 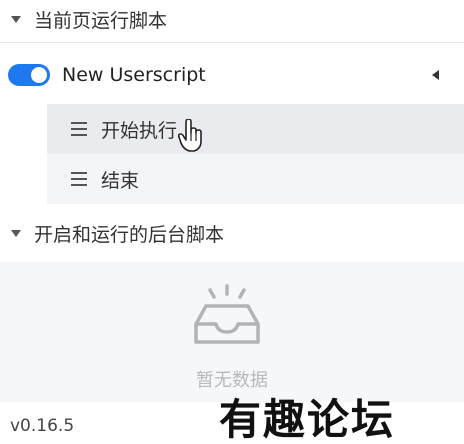 I want to click on toggle-knob, so click(x=39, y=75).